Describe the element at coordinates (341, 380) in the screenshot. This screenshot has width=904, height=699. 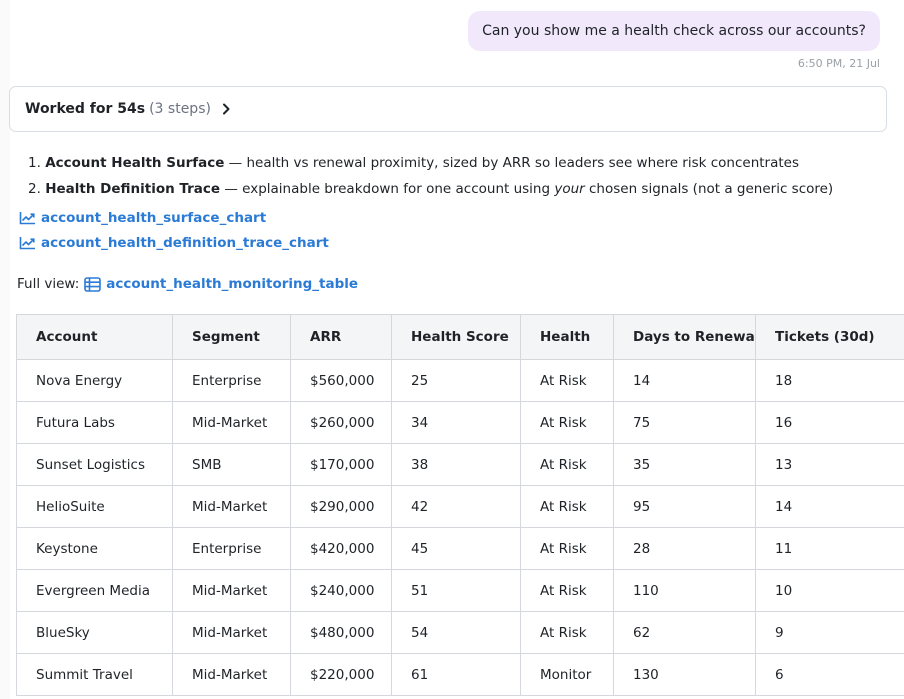
I see `table-cell: $560,000` at that location.